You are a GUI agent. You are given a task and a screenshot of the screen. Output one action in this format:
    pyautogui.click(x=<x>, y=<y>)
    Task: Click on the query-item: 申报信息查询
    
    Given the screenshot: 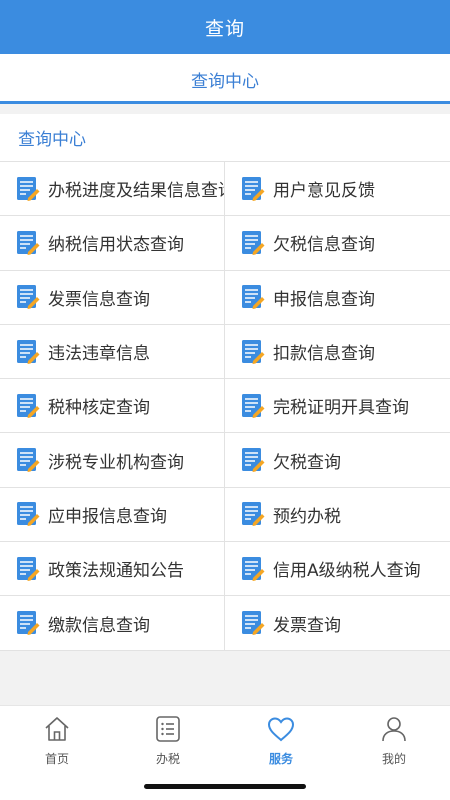 What is the action you would take?
    pyautogui.click(x=337, y=298)
    